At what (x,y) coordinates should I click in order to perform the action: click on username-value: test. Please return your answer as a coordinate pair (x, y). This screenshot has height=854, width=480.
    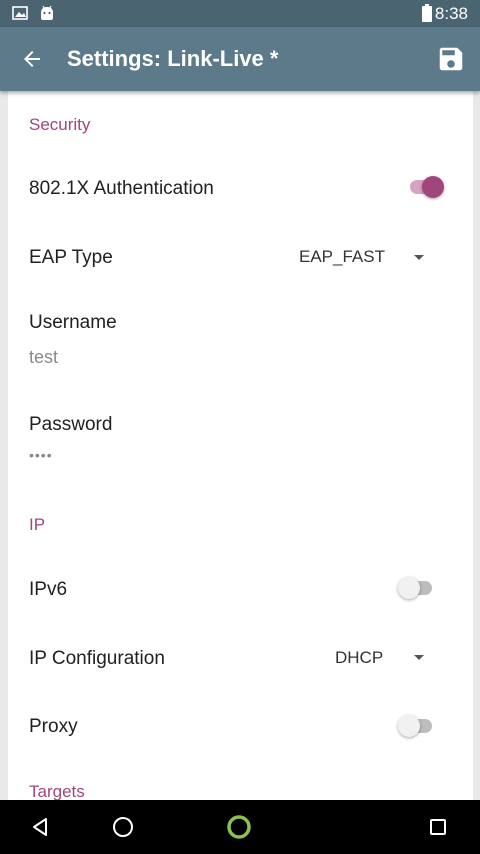
    Looking at the image, I should click on (44, 357).